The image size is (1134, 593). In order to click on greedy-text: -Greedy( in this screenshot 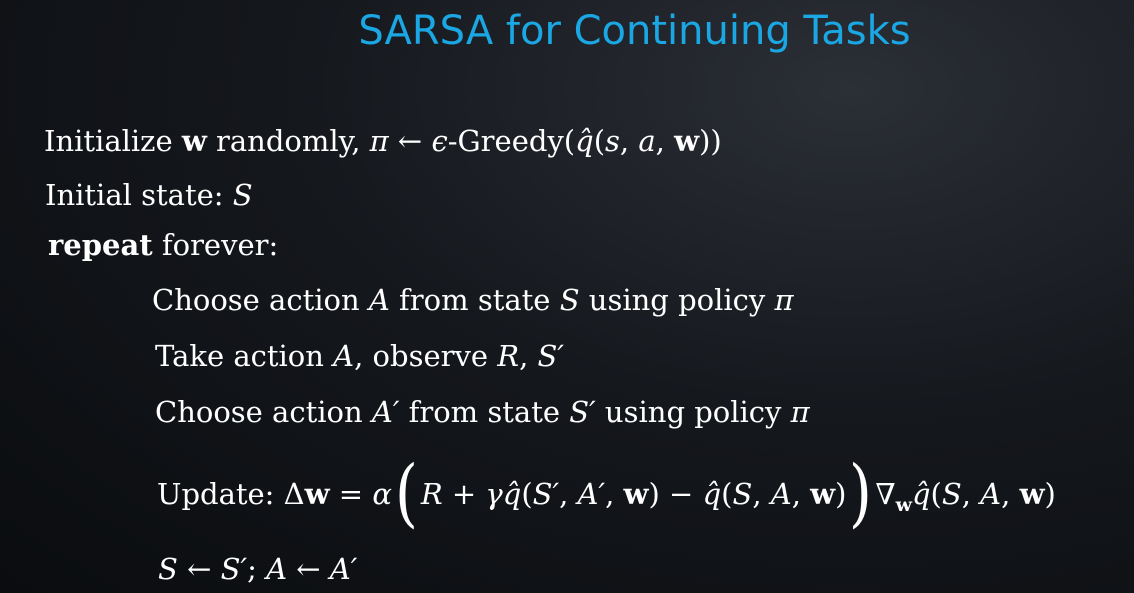, I will do `click(511, 141)`.